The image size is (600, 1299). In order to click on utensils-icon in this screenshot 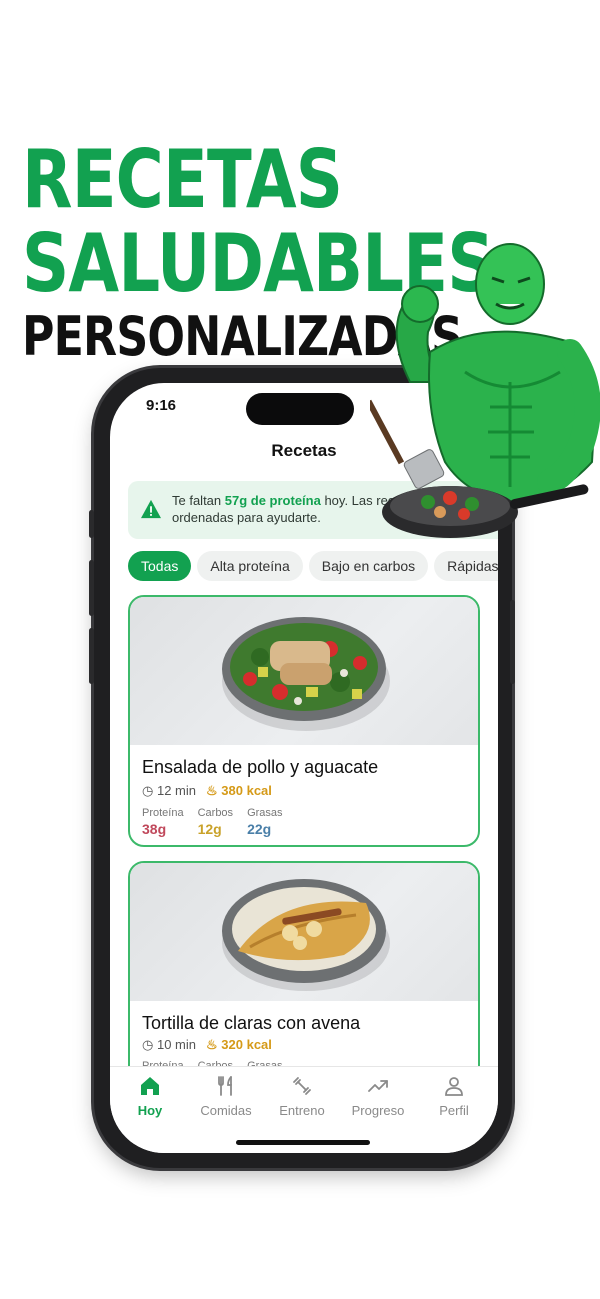, I will do `click(225, 1086)`.